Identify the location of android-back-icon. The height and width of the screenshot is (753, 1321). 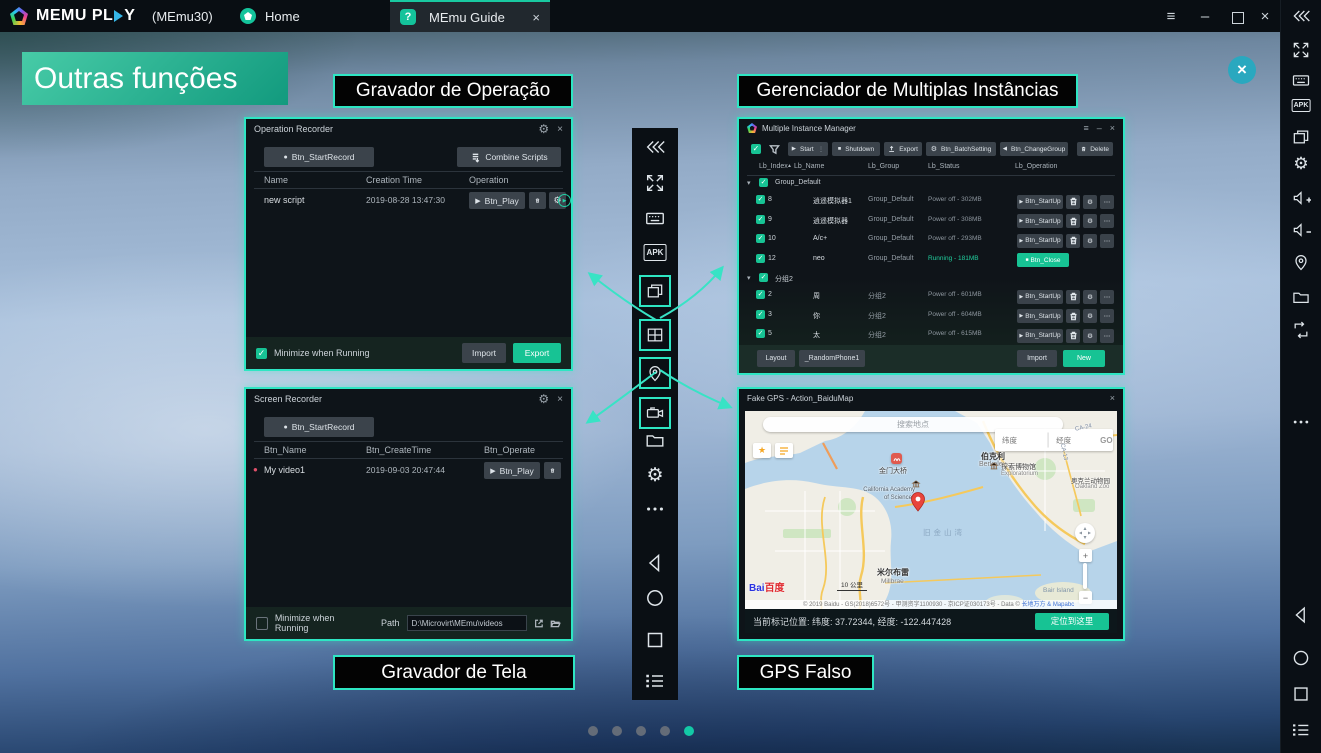
(1301, 615).